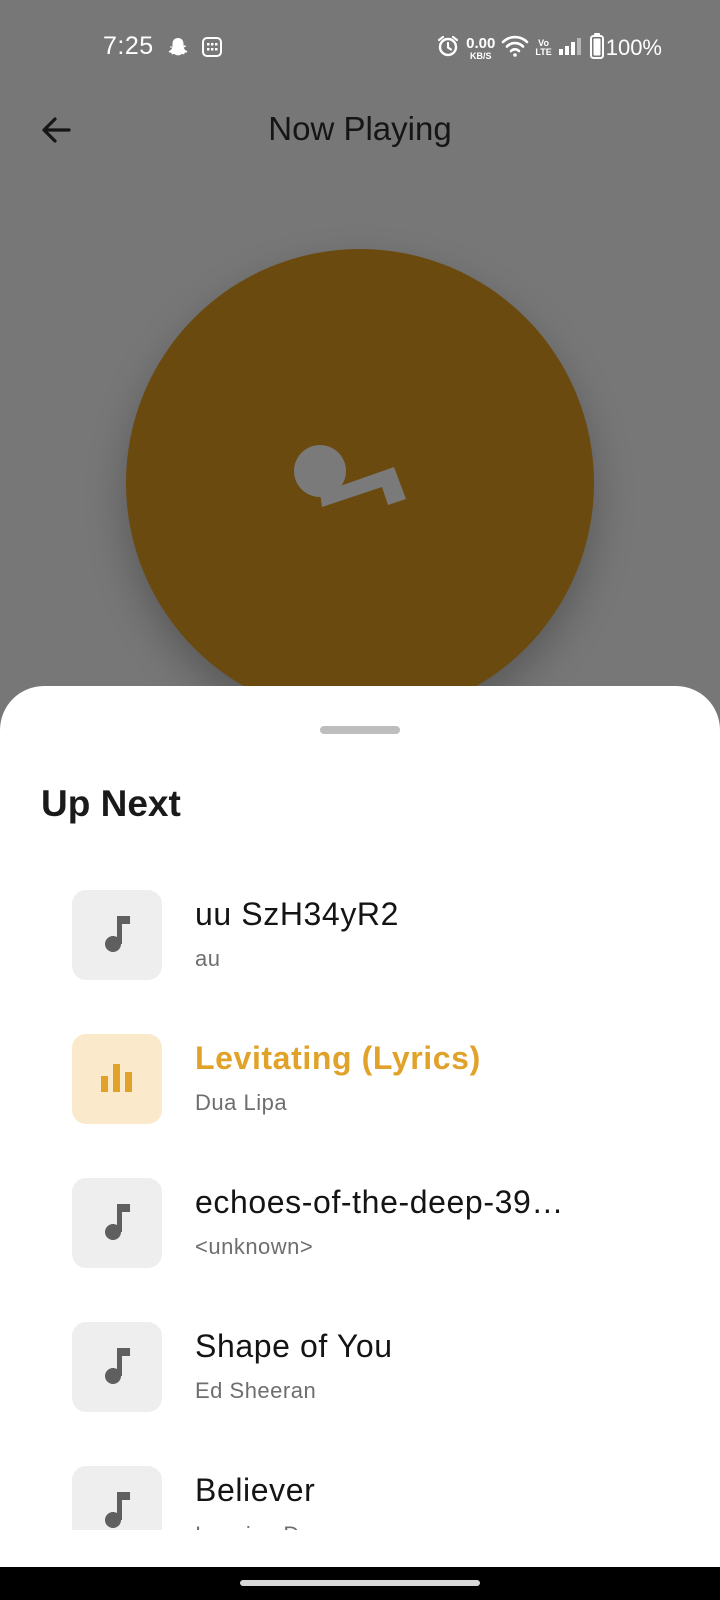 Image resolution: width=720 pixels, height=1600 pixels. I want to click on equalizer-icon, so click(117, 1079).